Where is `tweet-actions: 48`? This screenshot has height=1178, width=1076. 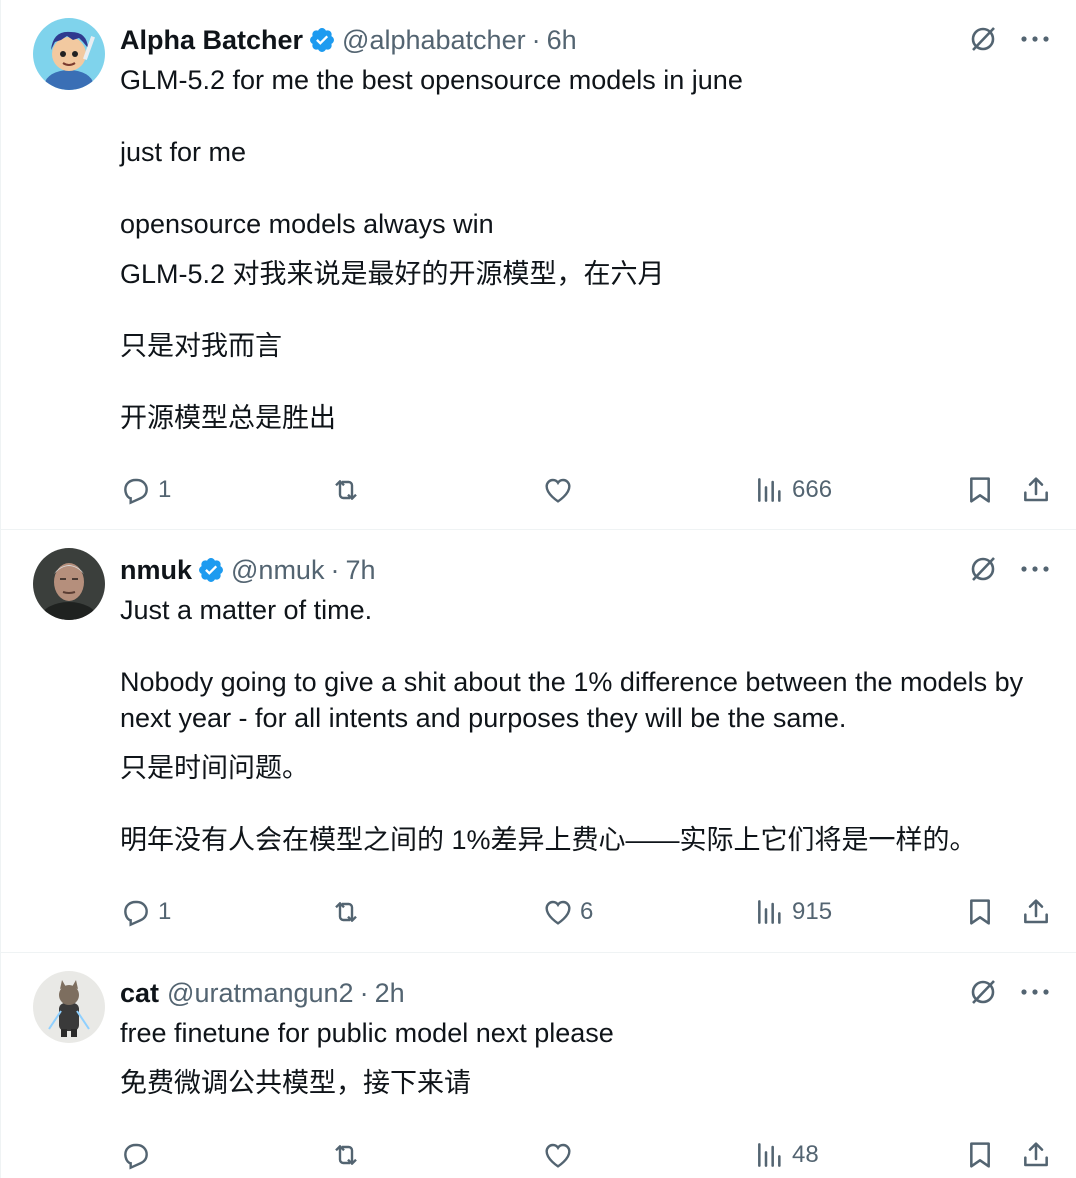 tweet-actions: 48 is located at coordinates (584, 1155).